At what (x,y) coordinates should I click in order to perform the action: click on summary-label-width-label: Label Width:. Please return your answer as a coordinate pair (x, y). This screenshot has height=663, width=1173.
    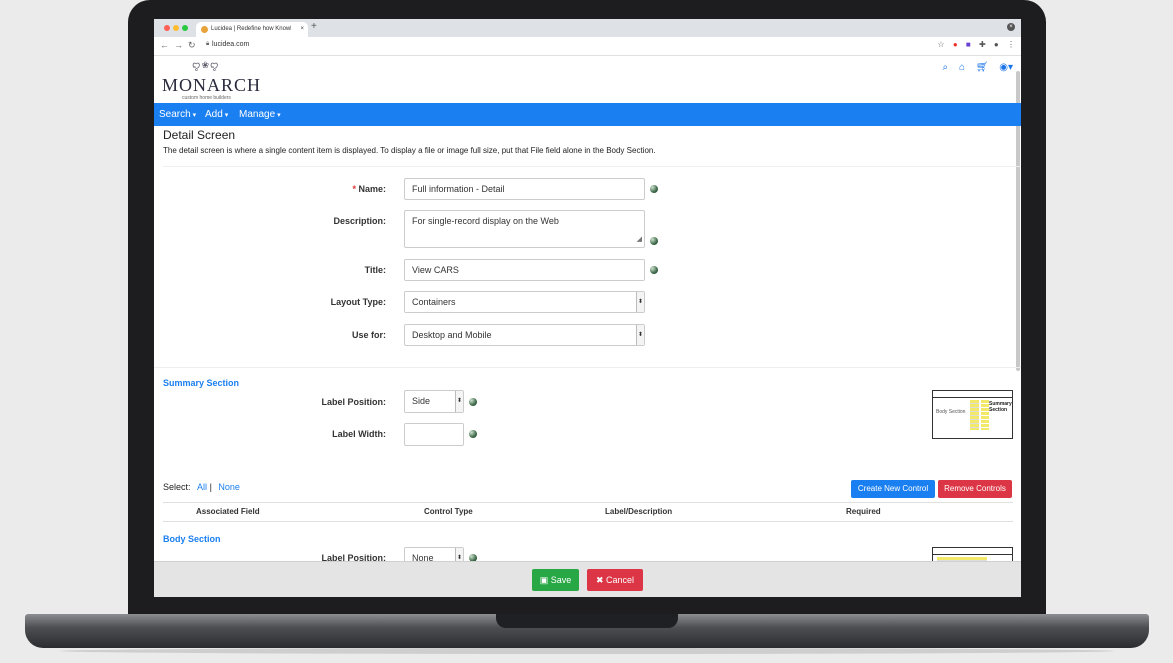
    Looking at the image, I should click on (359, 434).